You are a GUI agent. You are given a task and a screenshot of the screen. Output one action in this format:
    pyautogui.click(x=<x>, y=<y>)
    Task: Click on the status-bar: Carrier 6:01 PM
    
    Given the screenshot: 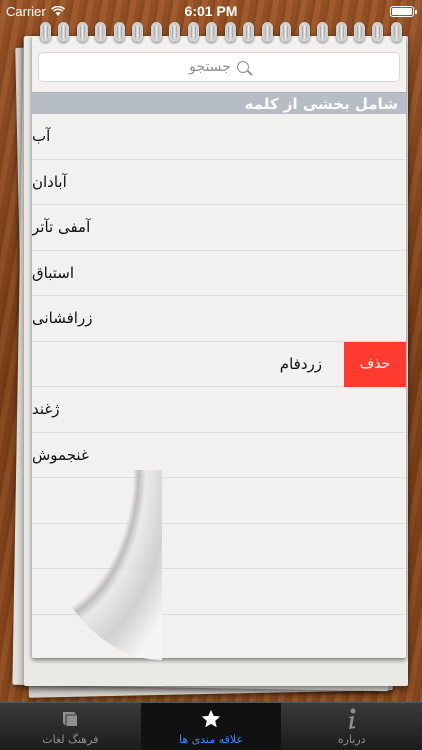 What is the action you would take?
    pyautogui.click(x=211, y=11)
    